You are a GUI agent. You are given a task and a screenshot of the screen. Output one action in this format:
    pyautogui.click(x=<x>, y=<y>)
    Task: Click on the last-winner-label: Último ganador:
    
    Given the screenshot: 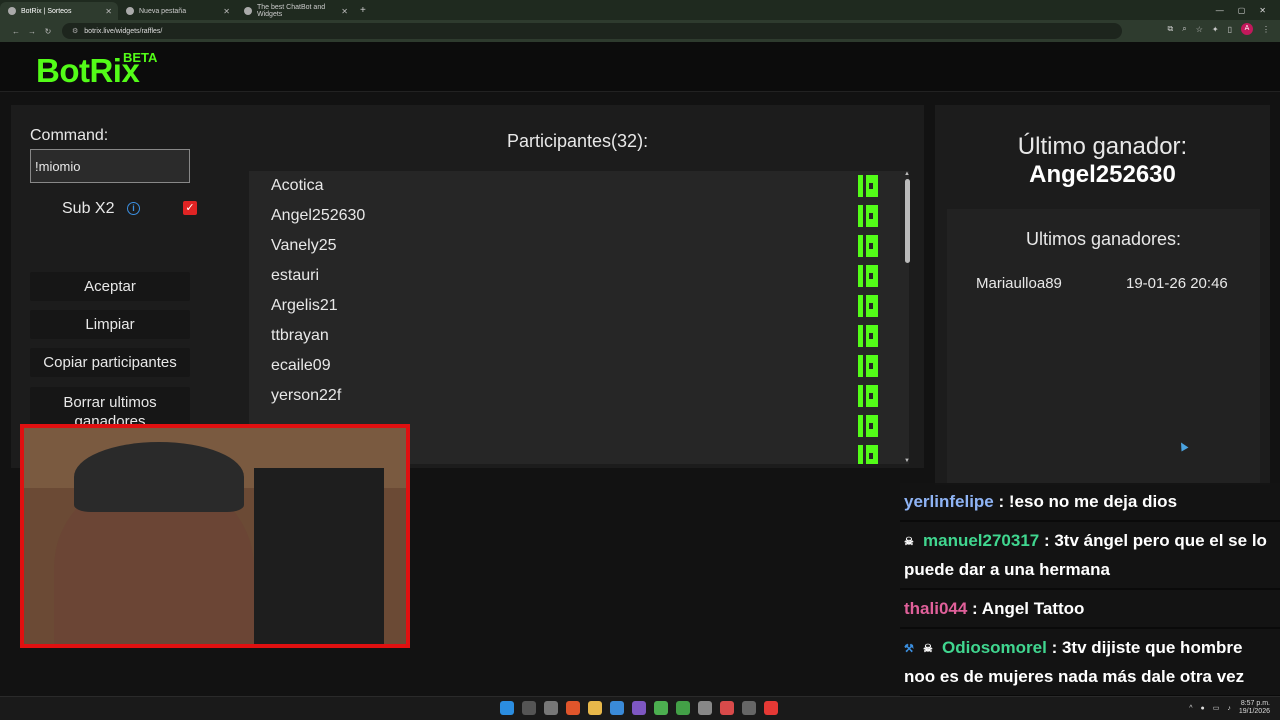 What is the action you would take?
    pyautogui.click(x=1102, y=146)
    